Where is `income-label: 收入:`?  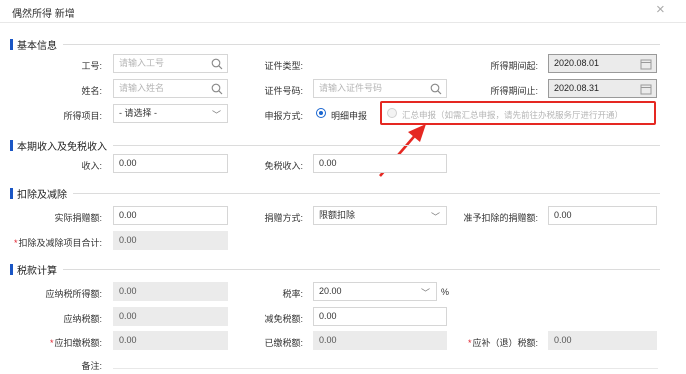
income-label: 收入: is located at coordinates (91, 166).